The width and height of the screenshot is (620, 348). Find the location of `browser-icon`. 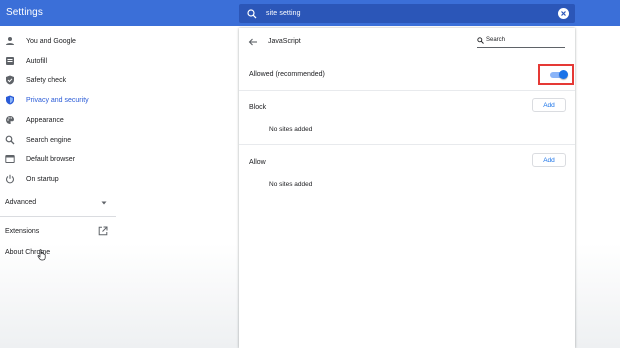

browser-icon is located at coordinates (10, 159).